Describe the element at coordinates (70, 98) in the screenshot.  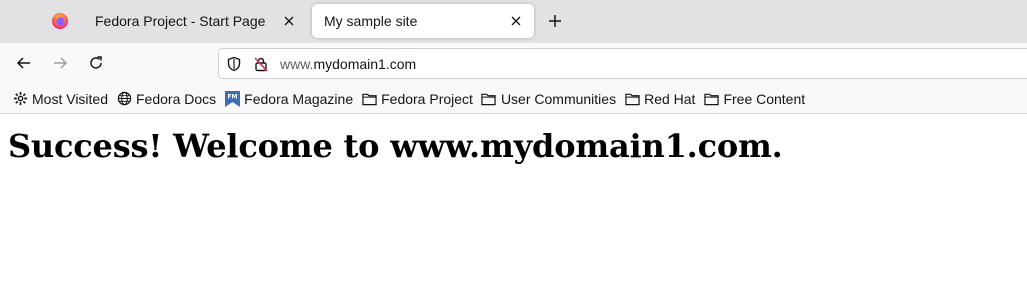
I see `bookmark-label: Most Visited` at that location.